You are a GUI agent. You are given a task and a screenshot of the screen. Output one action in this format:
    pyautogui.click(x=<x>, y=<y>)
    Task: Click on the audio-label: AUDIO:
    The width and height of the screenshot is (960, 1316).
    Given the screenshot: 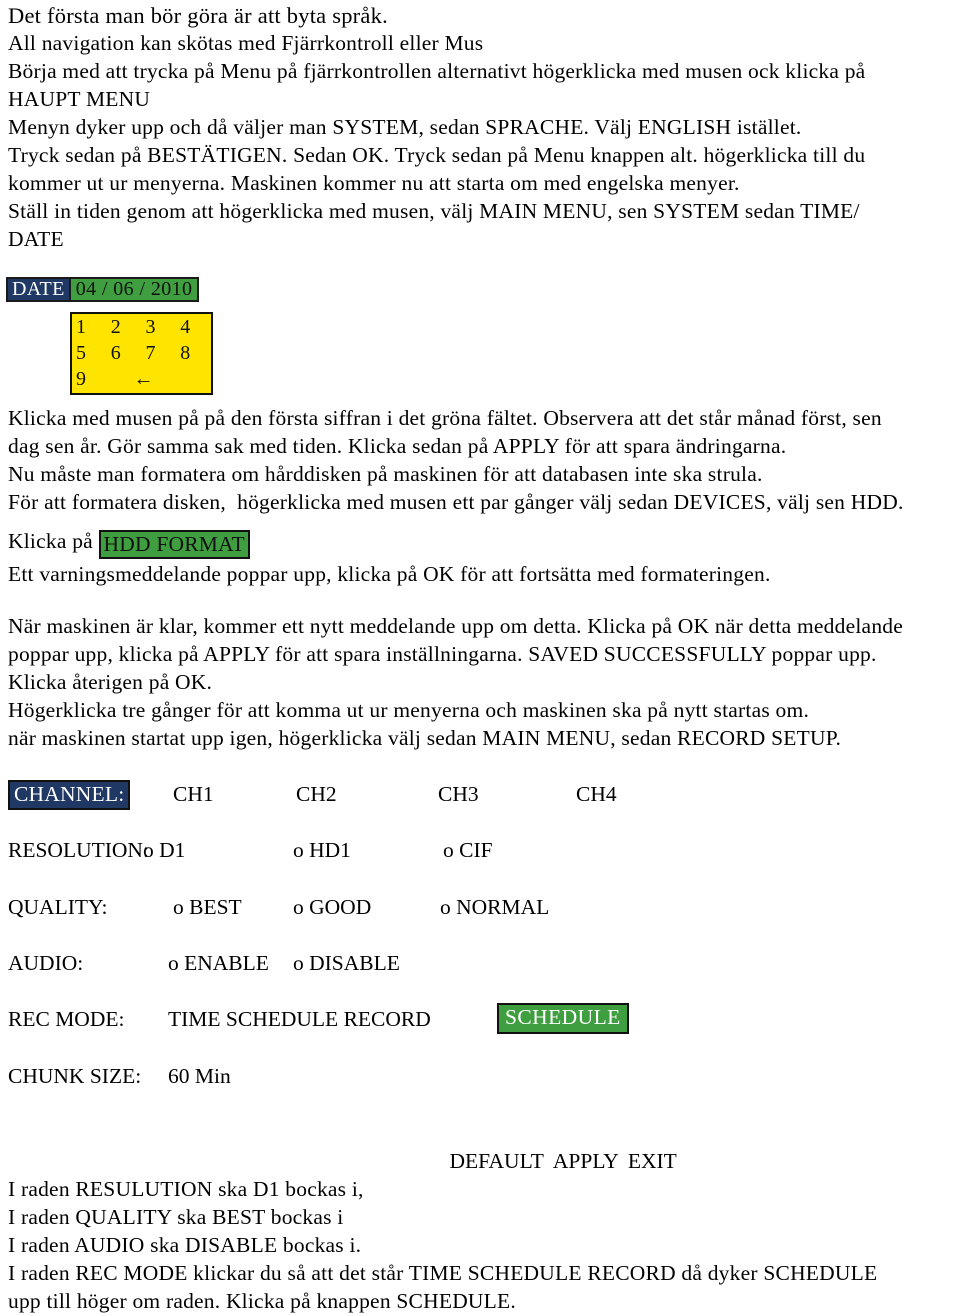 What is the action you would take?
    pyautogui.click(x=46, y=963)
    